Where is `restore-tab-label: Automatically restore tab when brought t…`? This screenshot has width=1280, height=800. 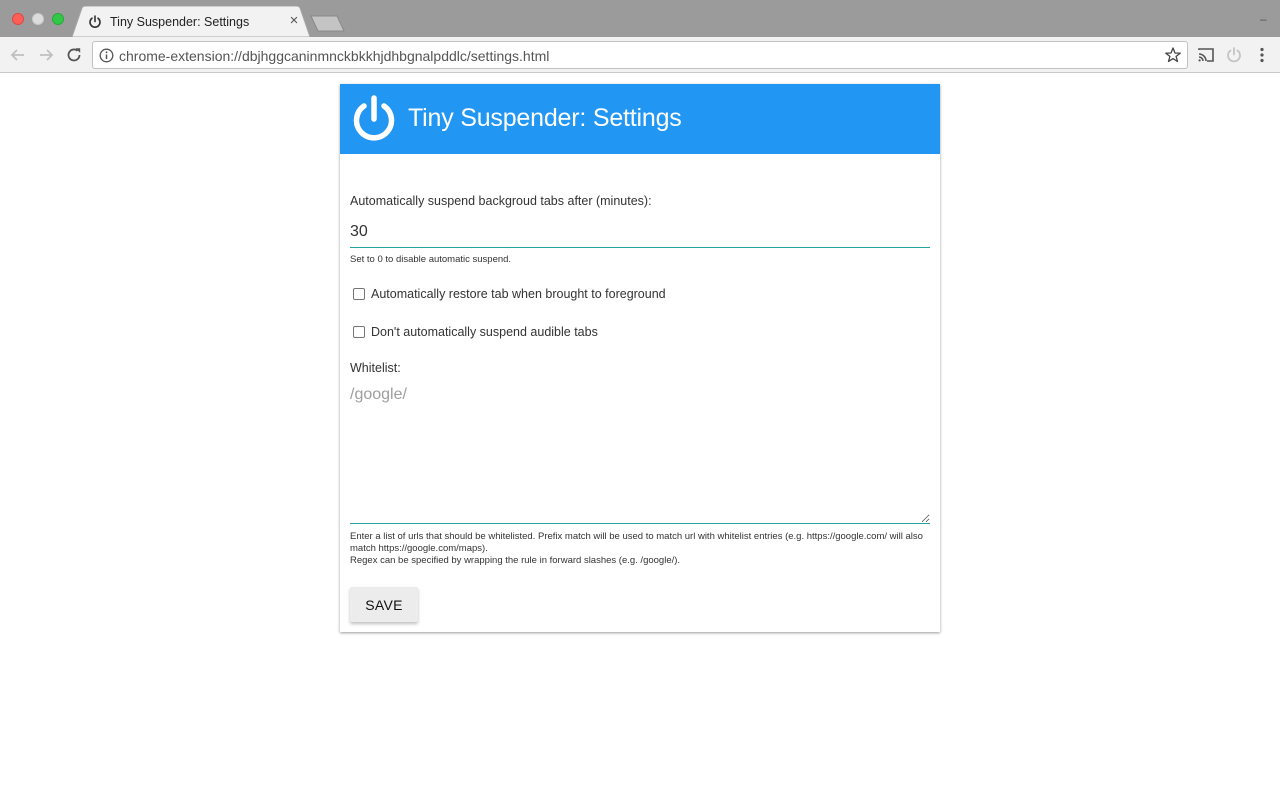 restore-tab-label: Automatically restore tab when brought t… is located at coordinates (518, 294).